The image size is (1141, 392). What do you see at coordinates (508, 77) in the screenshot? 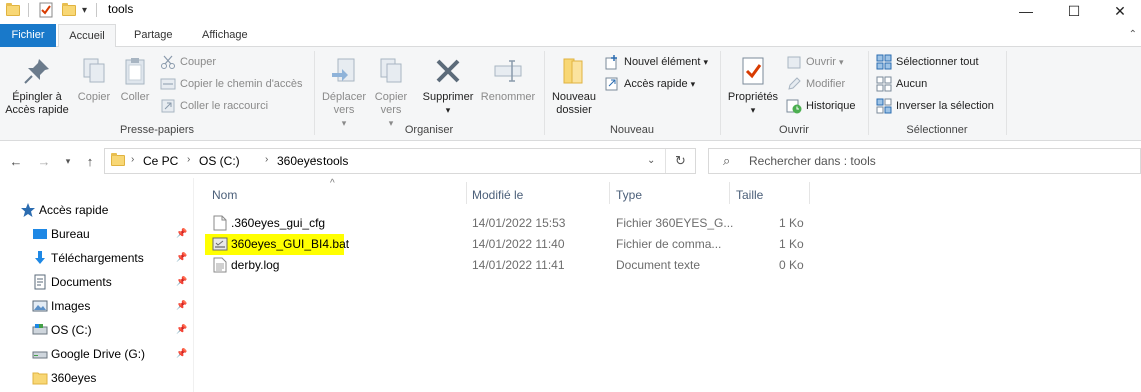
I see `rename-button: Renommer` at bounding box center [508, 77].